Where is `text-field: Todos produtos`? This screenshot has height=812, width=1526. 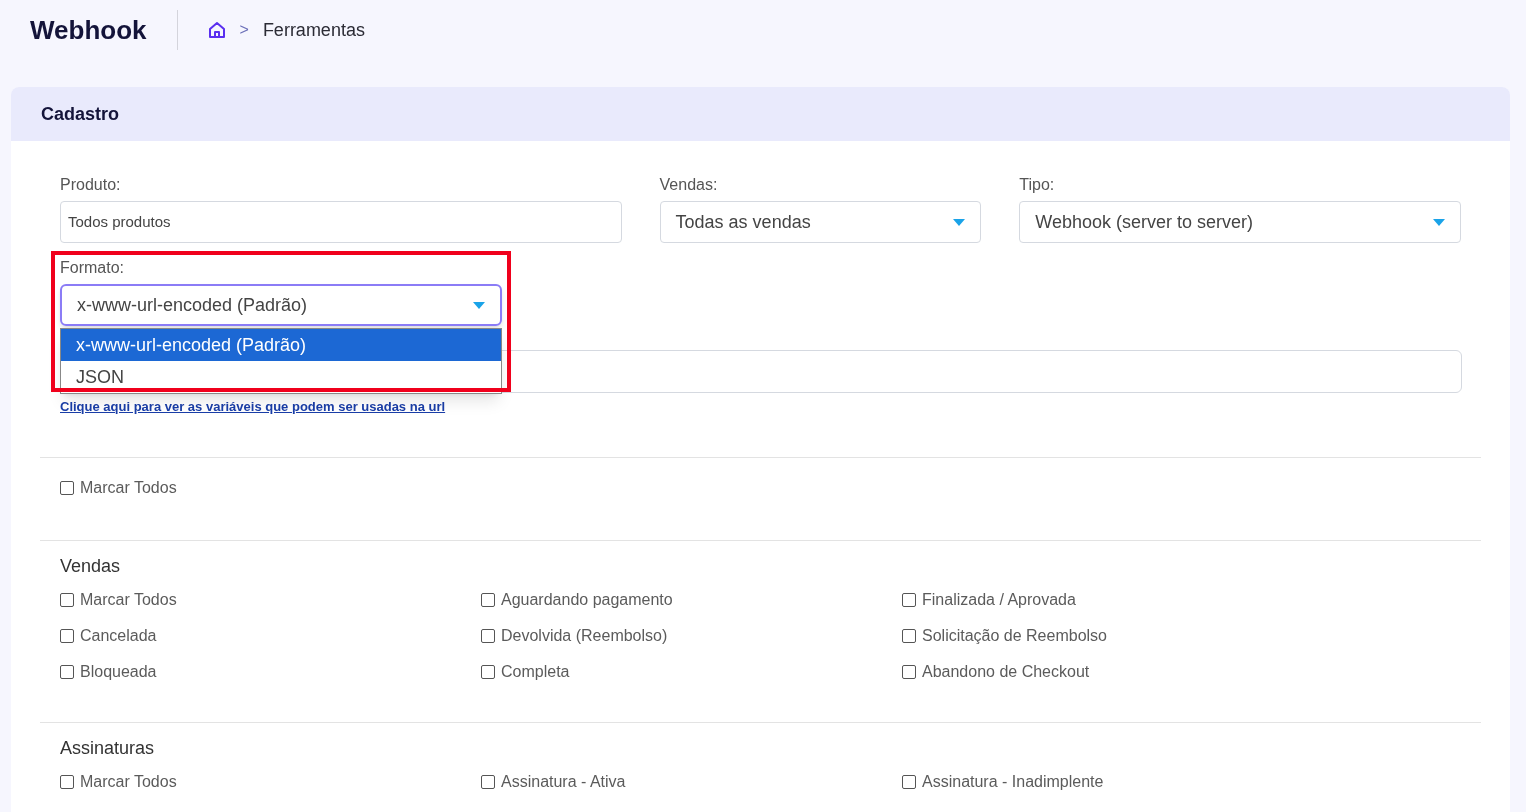 text-field: Todos produtos is located at coordinates (341, 222).